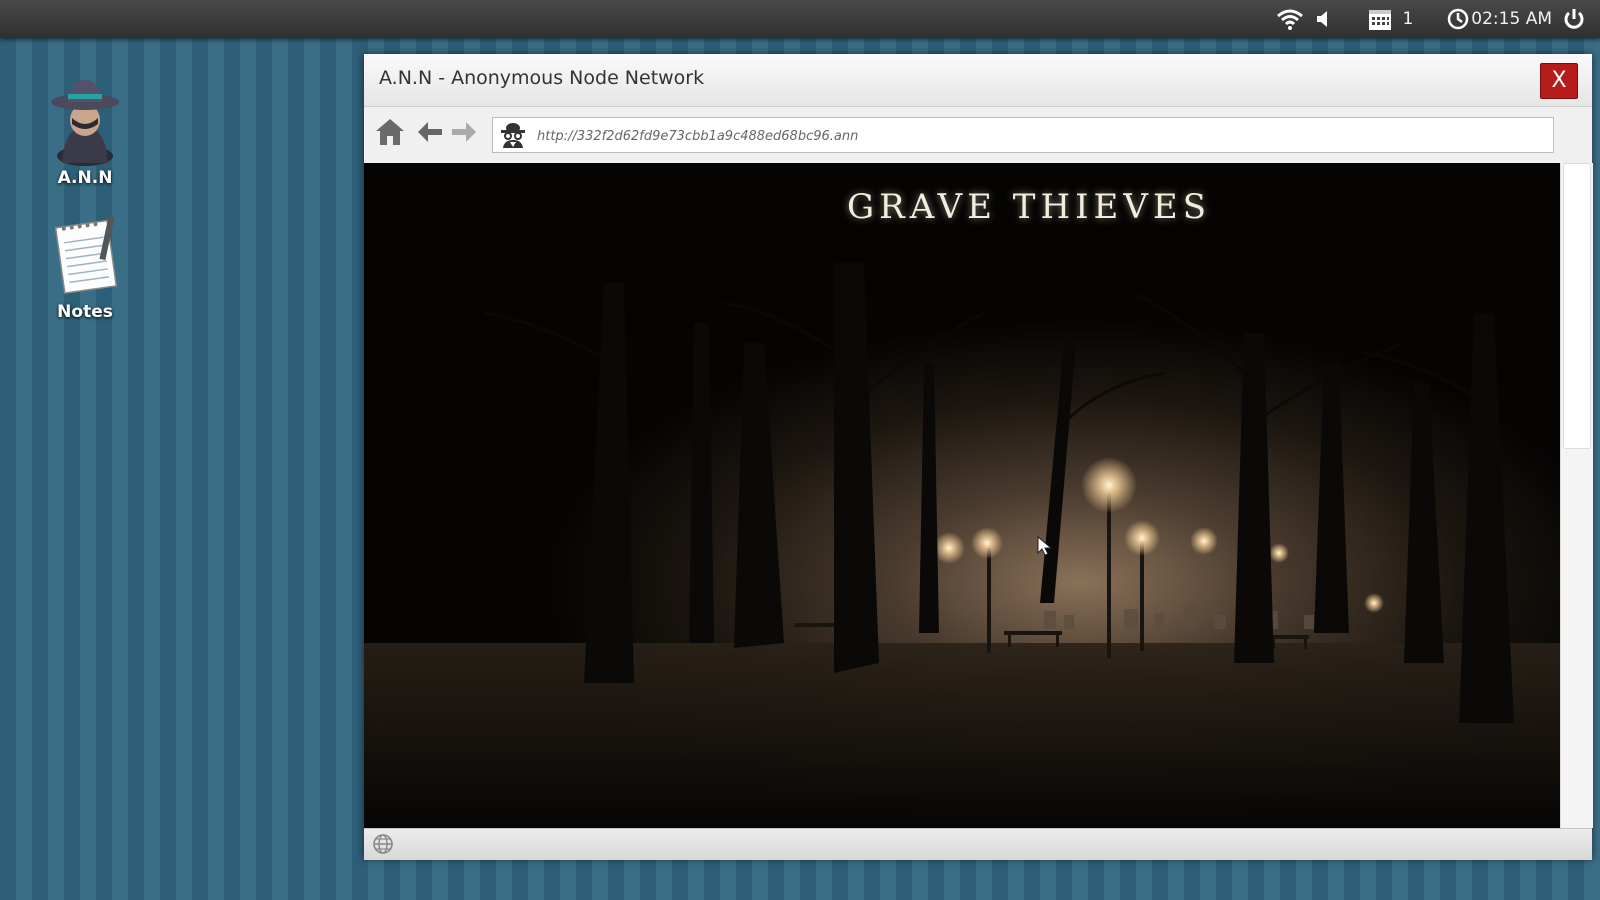  I want to click on arrow-left-icon, so click(430, 134).